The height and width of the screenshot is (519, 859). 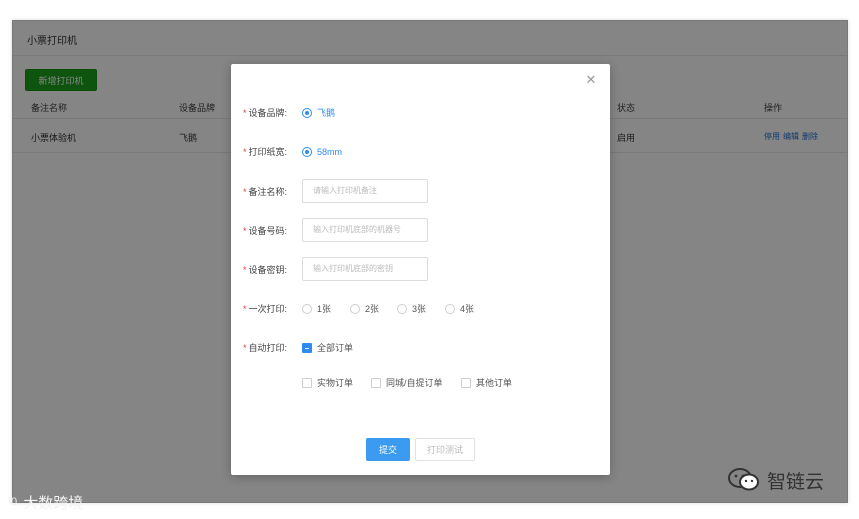 What do you see at coordinates (335, 383) in the screenshot?
I see `physical-orders-label: 实物订单` at bounding box center [335, 383].